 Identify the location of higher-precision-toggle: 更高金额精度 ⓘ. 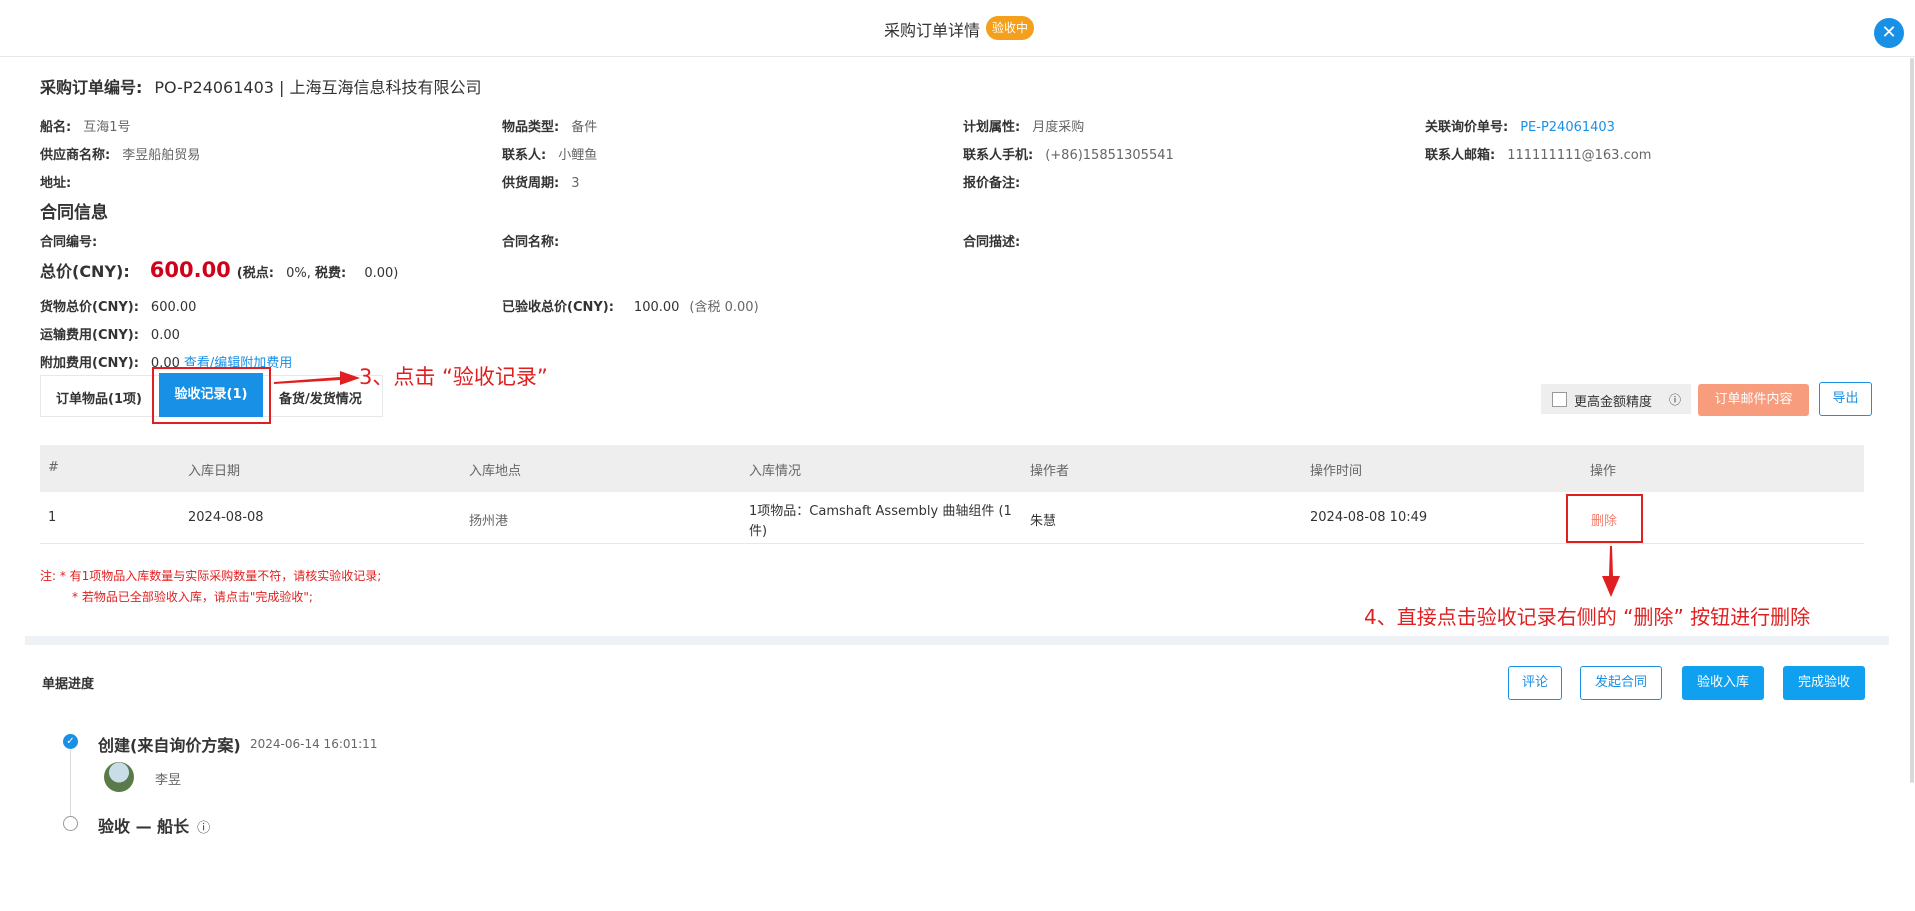
(1616, 399).